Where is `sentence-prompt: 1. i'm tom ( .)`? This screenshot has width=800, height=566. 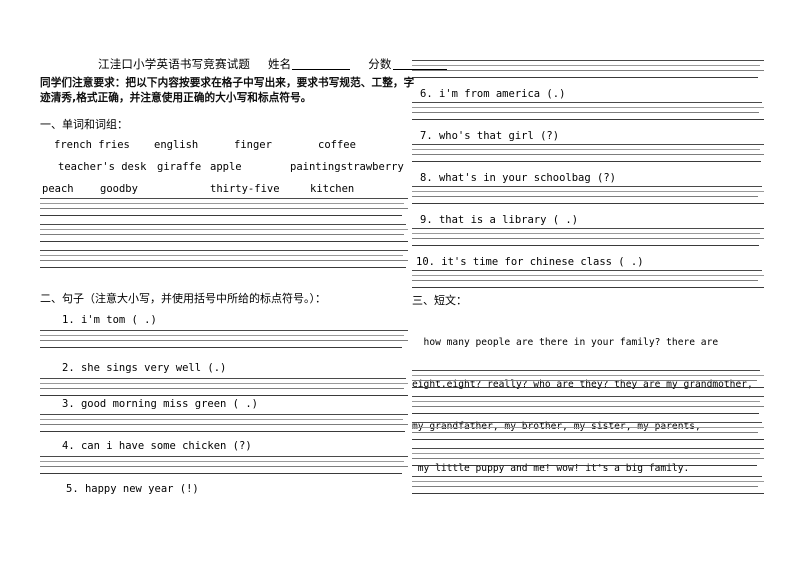 sentence-prompt: 1. i'm tom ( .) is located at coordinates (109, 320).